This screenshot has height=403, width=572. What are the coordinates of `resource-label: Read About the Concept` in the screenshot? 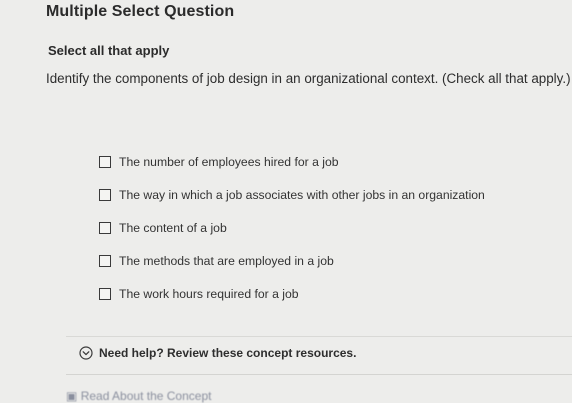 It's located at (146, 396).